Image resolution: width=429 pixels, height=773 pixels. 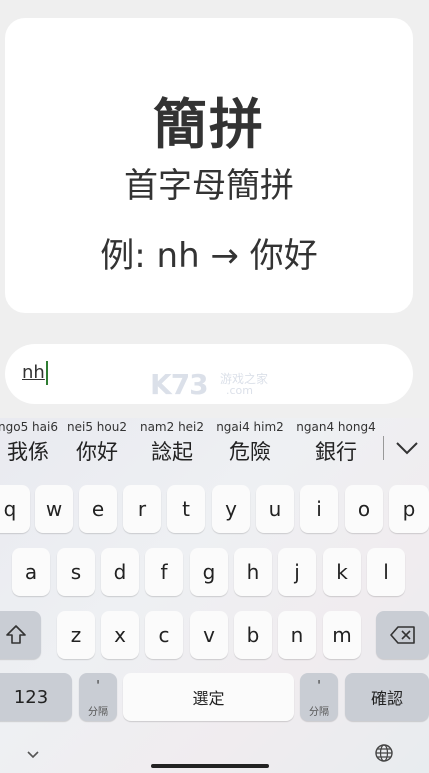 I want to click on key-e: e, so click(x=98, y=509).